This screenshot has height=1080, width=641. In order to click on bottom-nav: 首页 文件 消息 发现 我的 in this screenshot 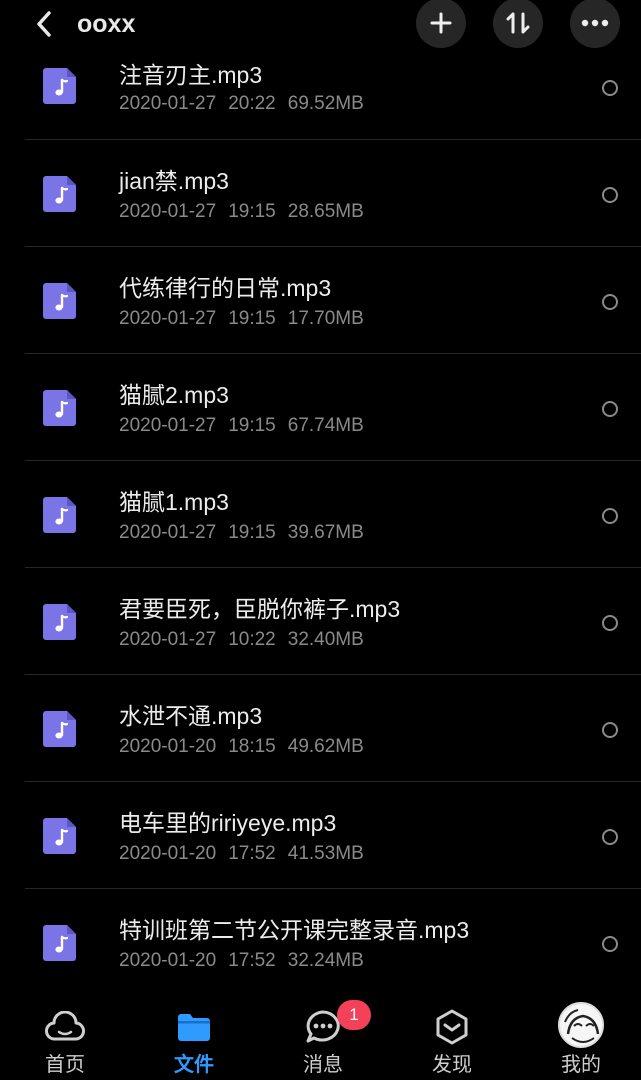, I will do `click(320, 1037)`.